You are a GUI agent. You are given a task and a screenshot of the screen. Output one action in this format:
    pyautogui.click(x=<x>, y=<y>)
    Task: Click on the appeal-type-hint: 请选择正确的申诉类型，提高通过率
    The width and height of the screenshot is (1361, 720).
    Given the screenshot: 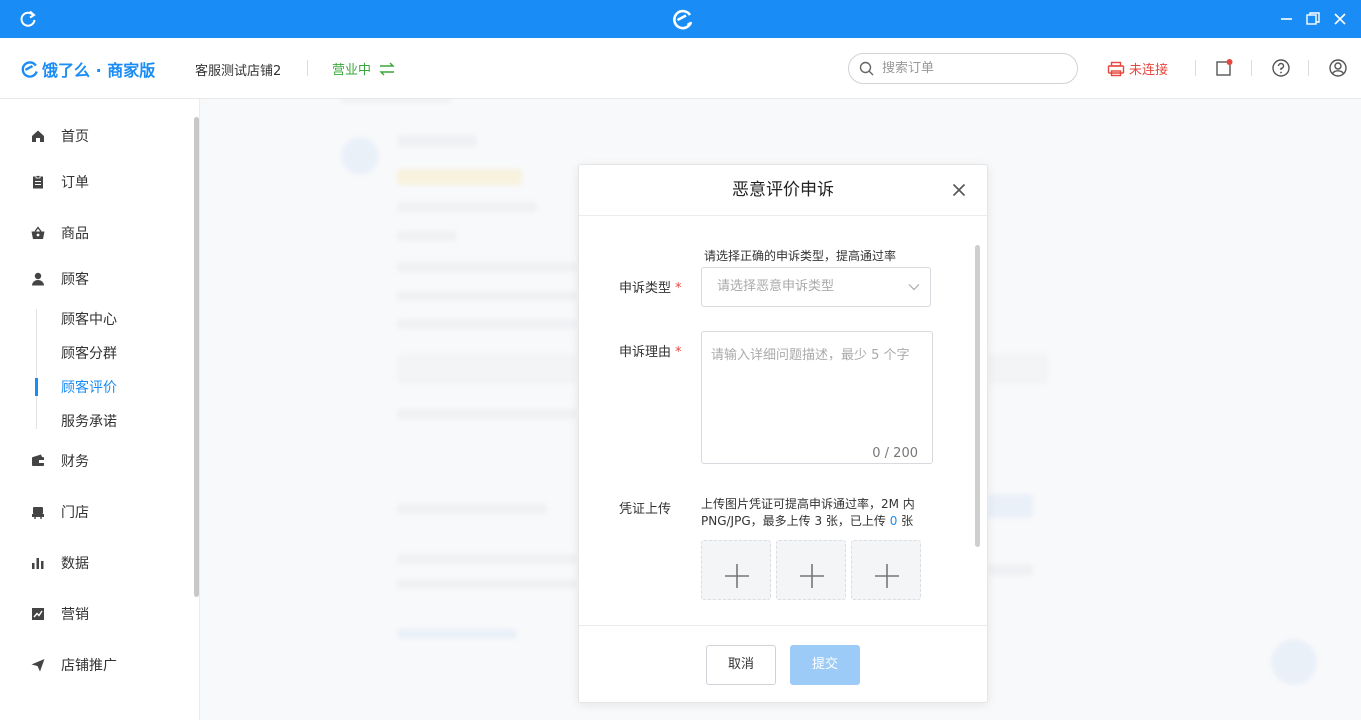 What is the action you would take?
    pyautogui.click(x=800, y=256)
    